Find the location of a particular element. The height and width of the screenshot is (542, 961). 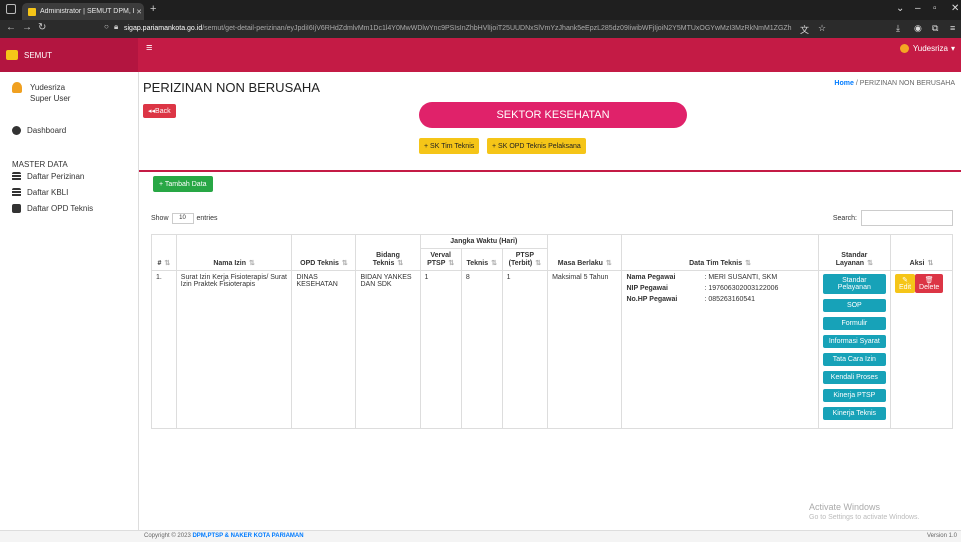

maximize-icon: ▫ is located at coordinates (935, 8).